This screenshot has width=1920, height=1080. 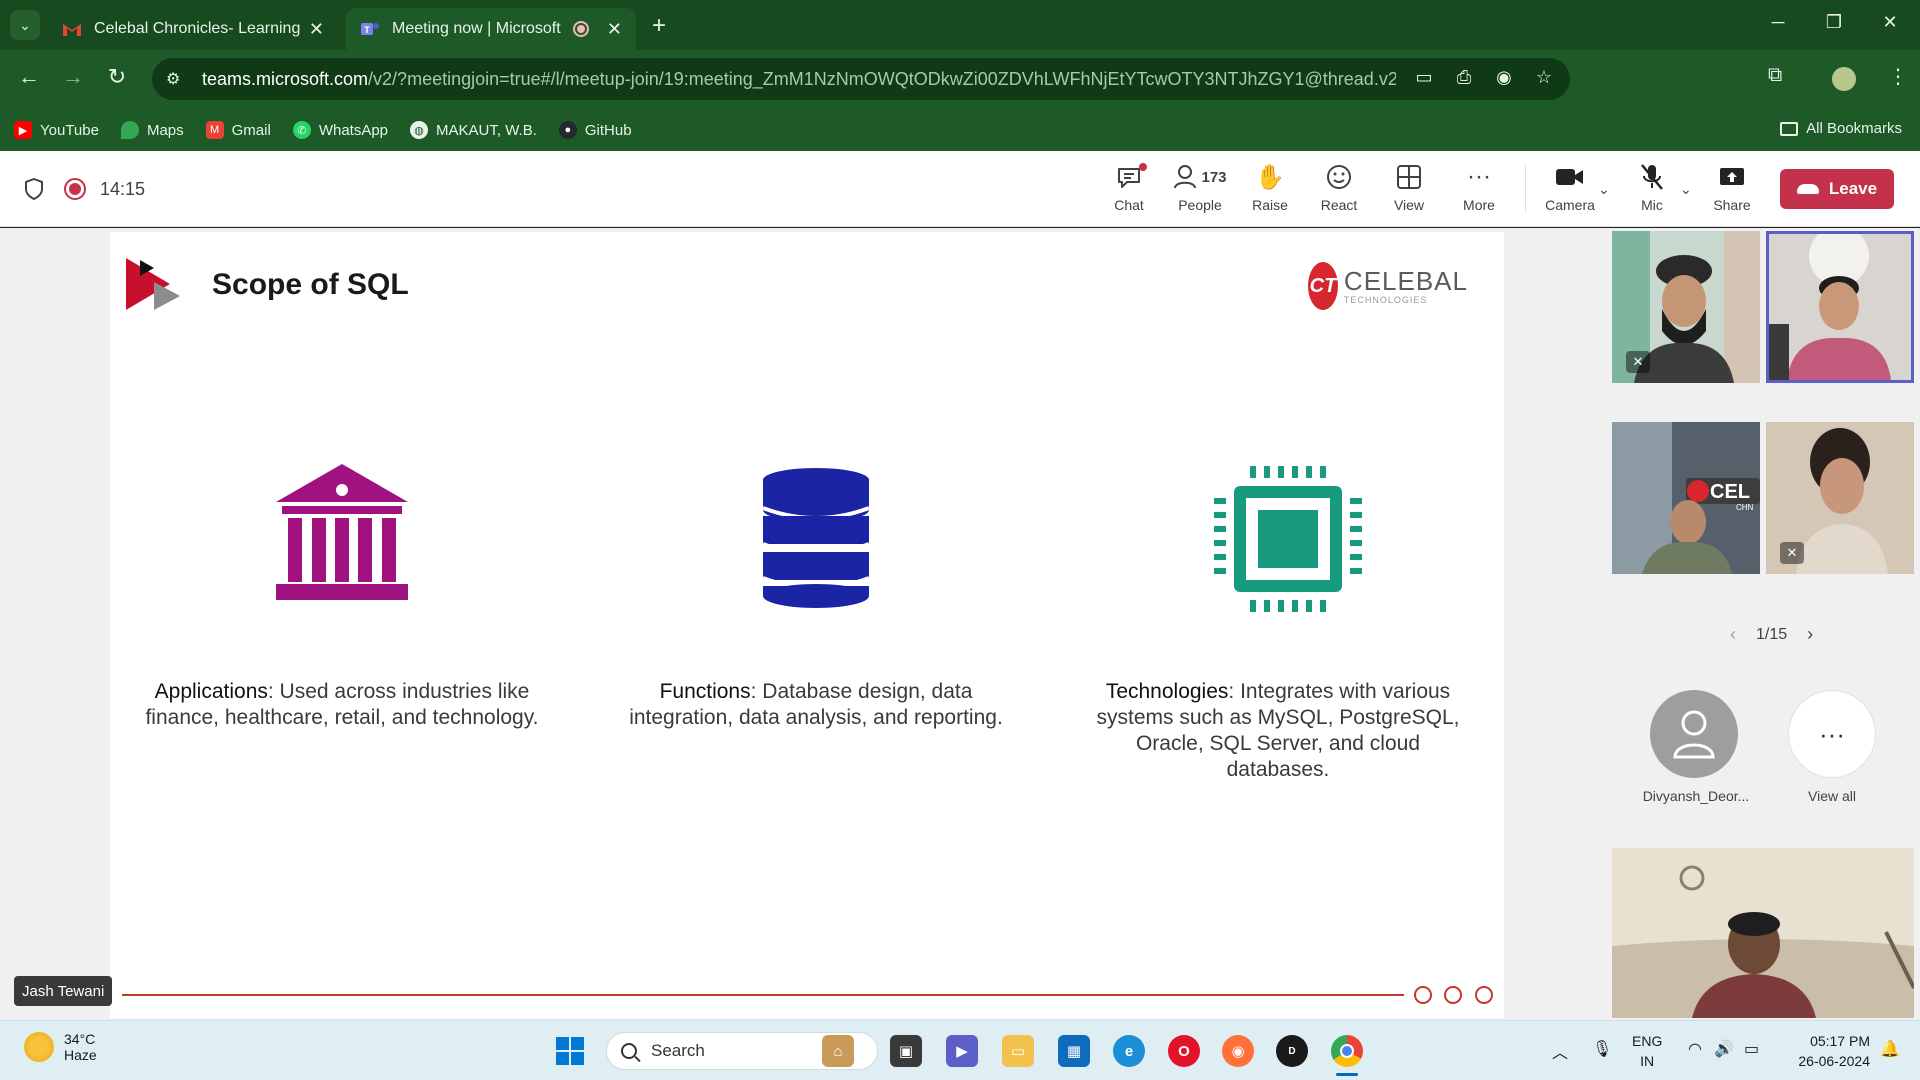 I want to click on microsoft-store-icon: ▦, so click(x=1074, y=1051).